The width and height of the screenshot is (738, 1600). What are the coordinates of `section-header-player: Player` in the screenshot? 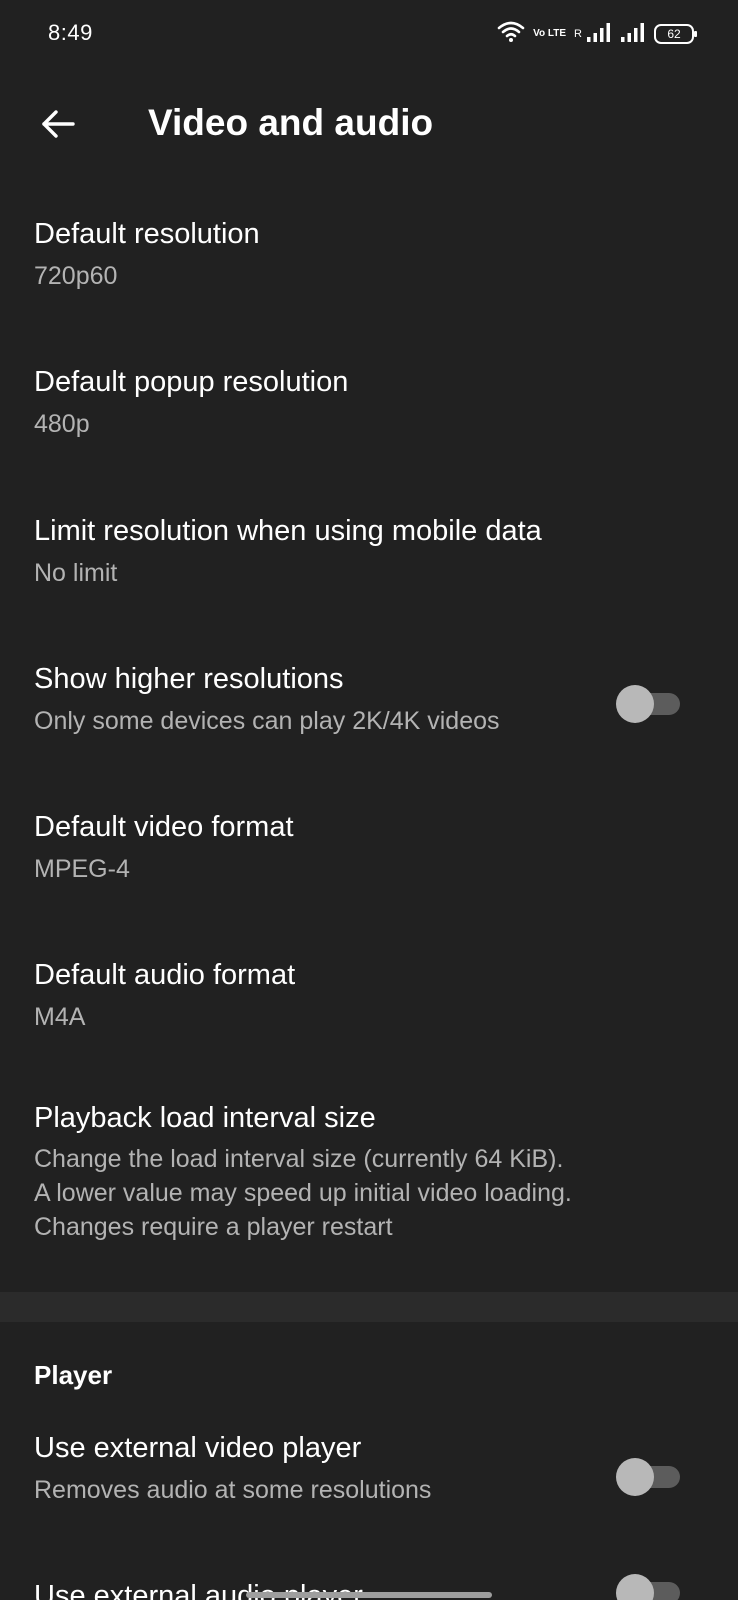 It's located at (73, 1375).